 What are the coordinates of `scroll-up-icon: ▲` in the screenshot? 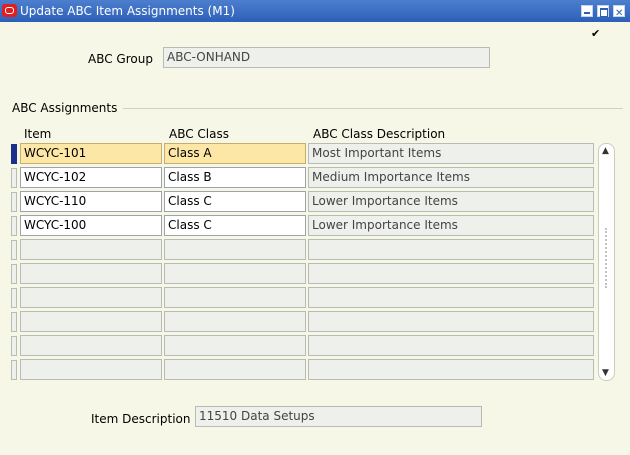 It's located at (605, 151).